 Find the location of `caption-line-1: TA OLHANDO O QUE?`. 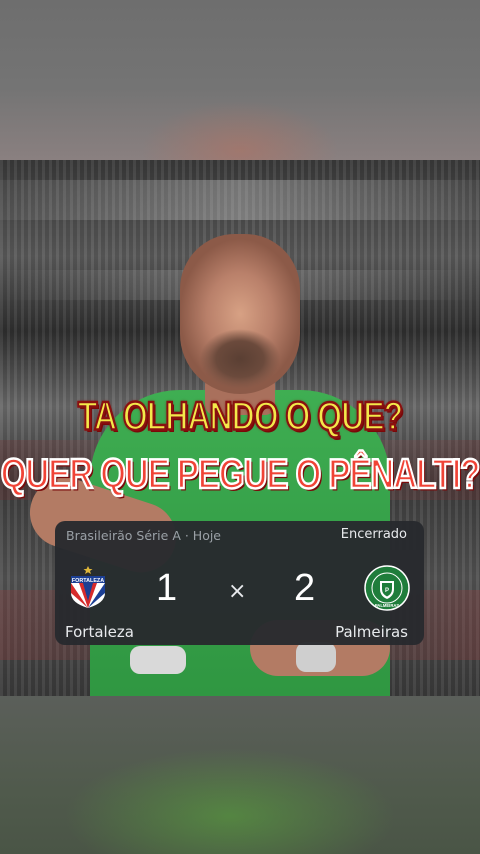

caption-line-1: TA OLHANDO O QUE? is located at coordinates (240, 416).